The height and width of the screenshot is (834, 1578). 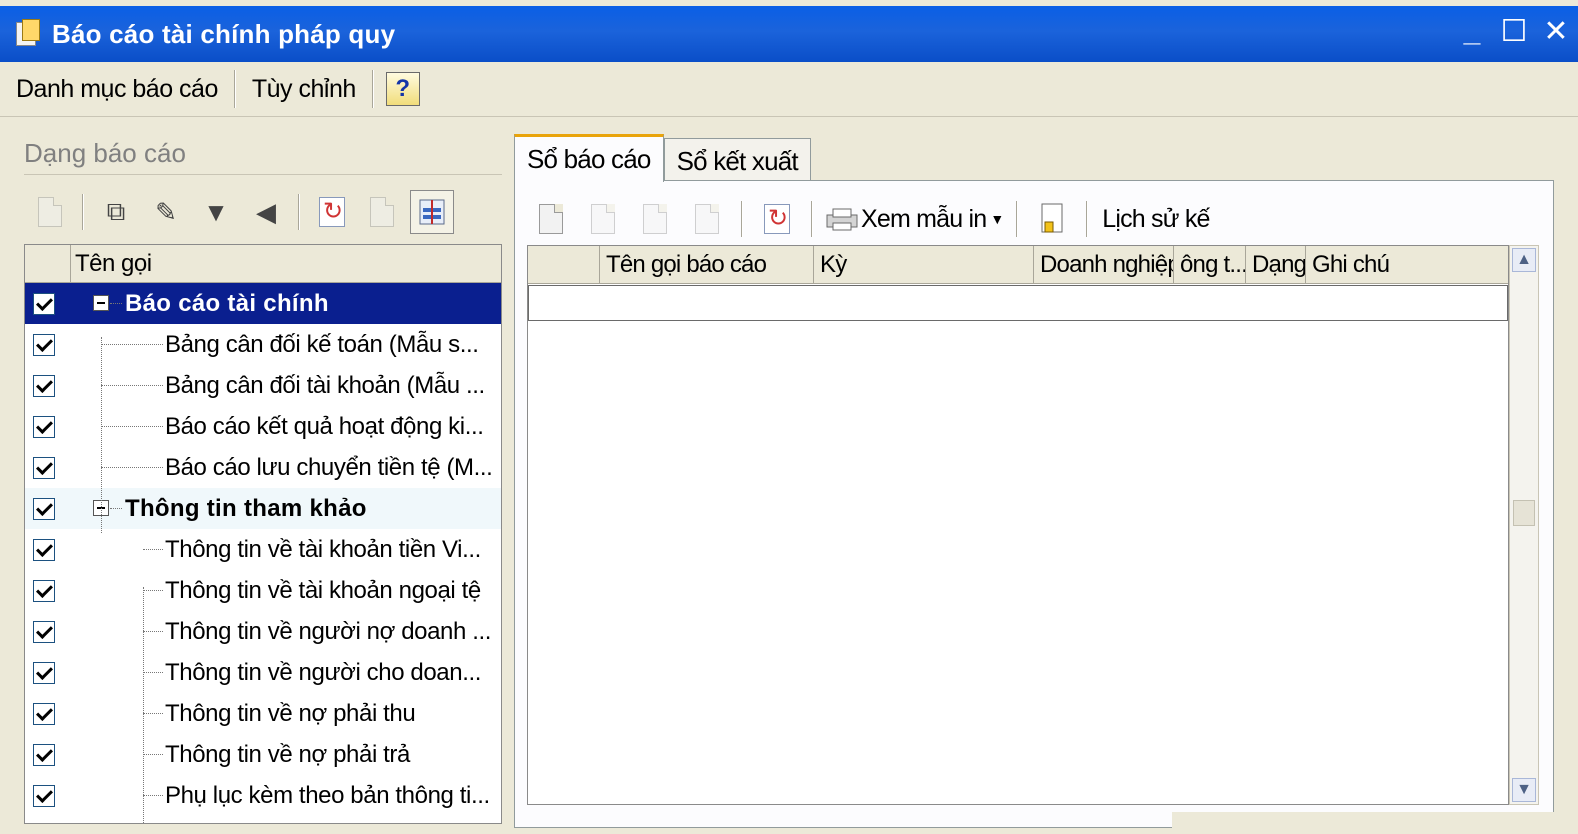 What do you see at coordinates (116, 212) in the screenshot?
I see `copy-icon: ⧉` at bounding box center [116, 212].